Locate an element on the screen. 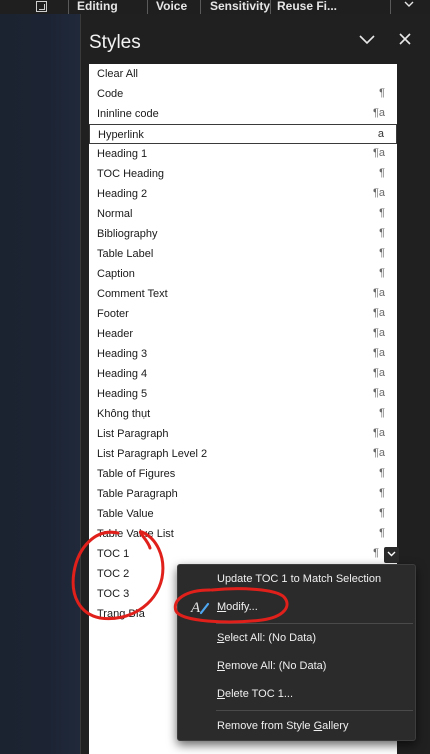  style-name: Heading 3 is located at coordinates (122, 354).